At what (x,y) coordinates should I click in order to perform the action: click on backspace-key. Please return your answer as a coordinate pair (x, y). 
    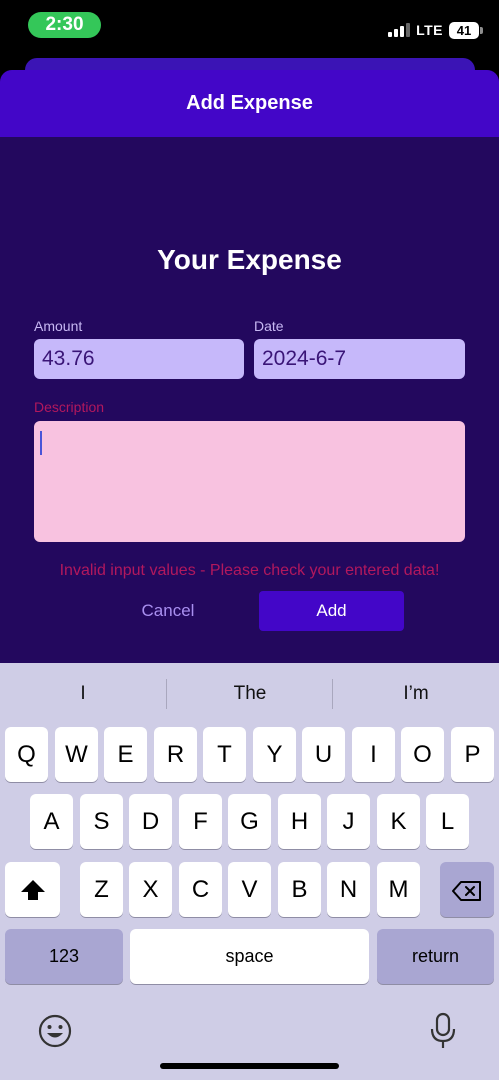
    Looking at the image, I should click on (467, 889).